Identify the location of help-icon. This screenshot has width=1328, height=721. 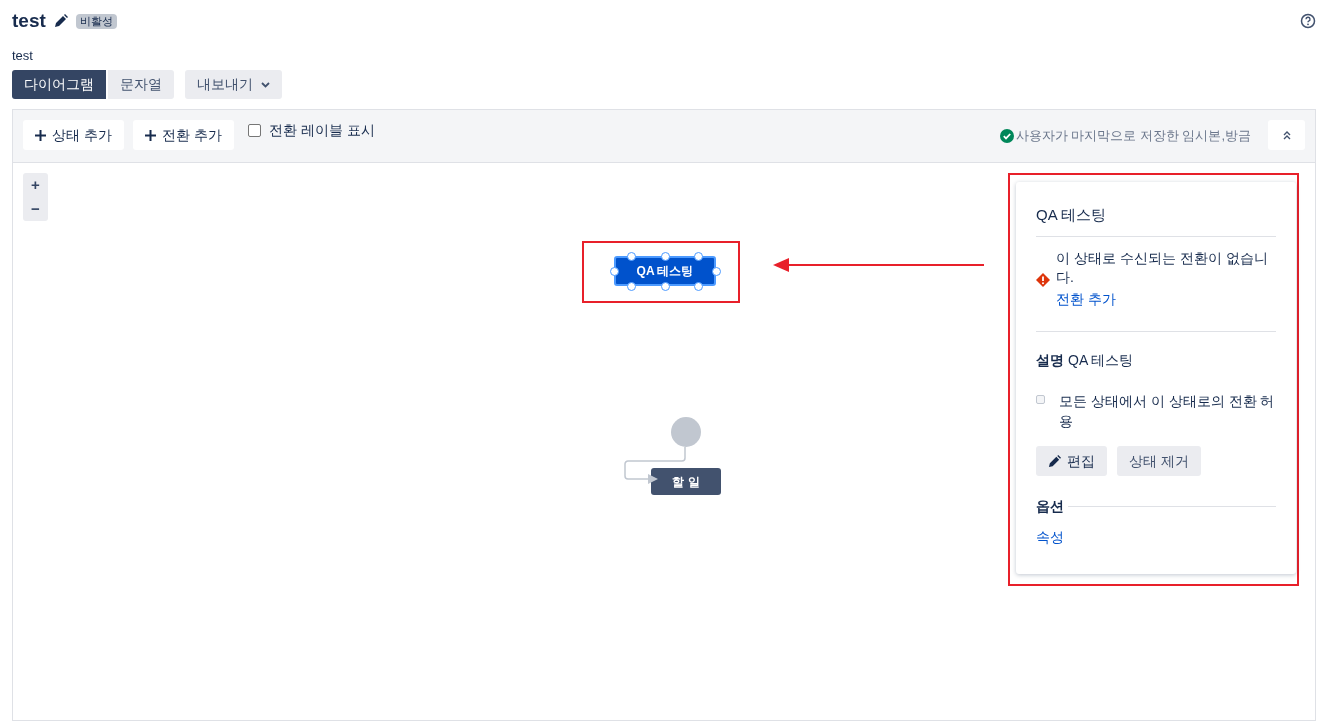
(1308, 21).